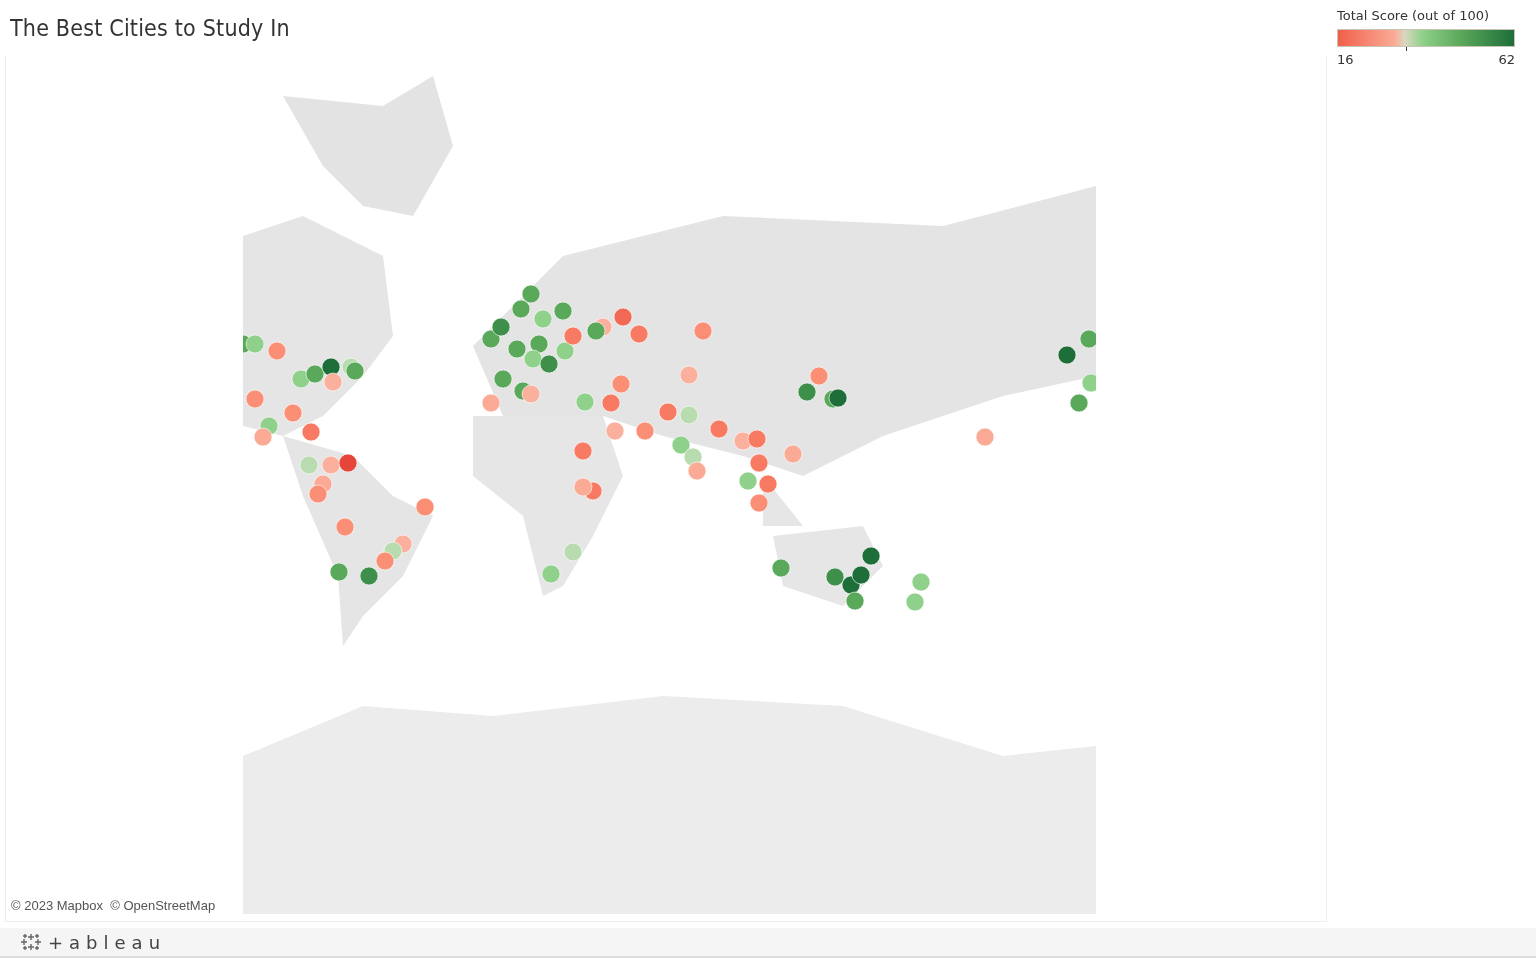  What do you see at coordinates (107, 942) in the screenshot?
I see `tableau-logo-text: +ableau` at bounding box center [107, 942].